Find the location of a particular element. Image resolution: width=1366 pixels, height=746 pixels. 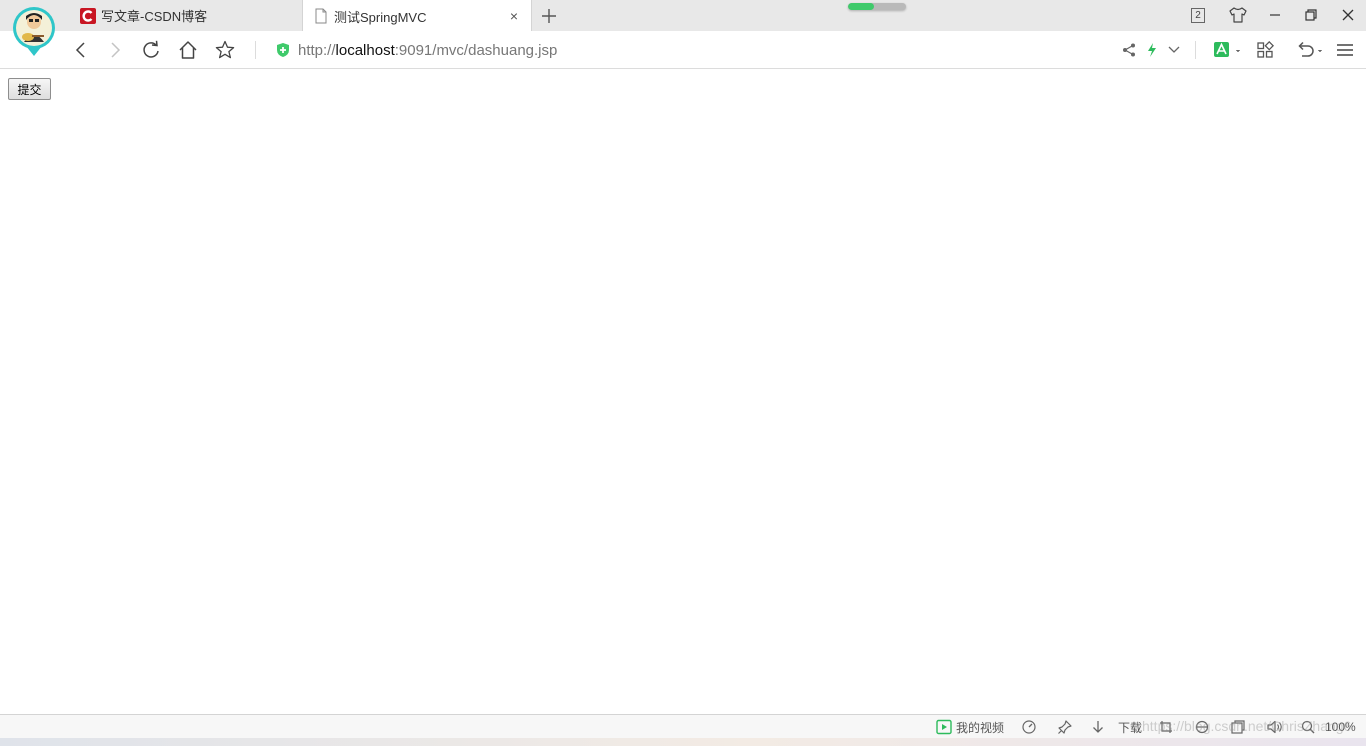

tab-count-badge: 2 is located at coordinates (1198, 15).